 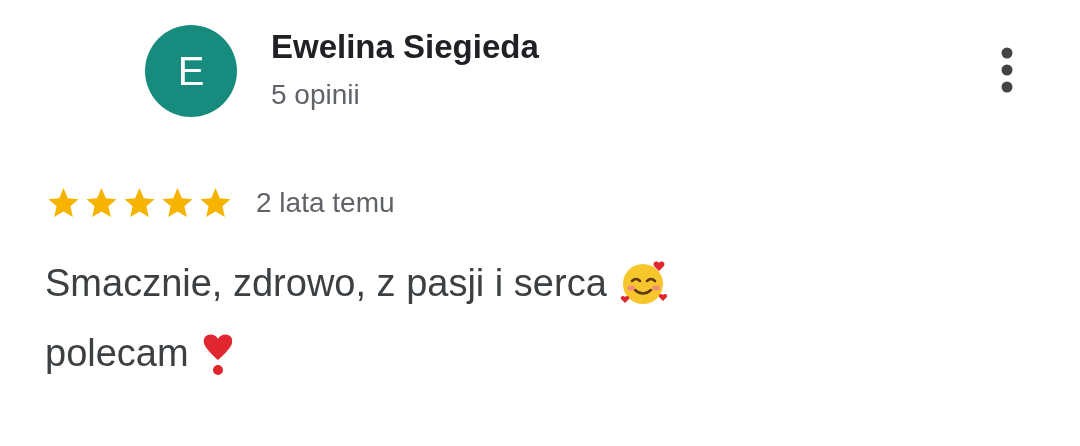 What do you see at coordinates (191, 71) in the screenshot?
I see `avatar: E` at bounding box center [191, 71].